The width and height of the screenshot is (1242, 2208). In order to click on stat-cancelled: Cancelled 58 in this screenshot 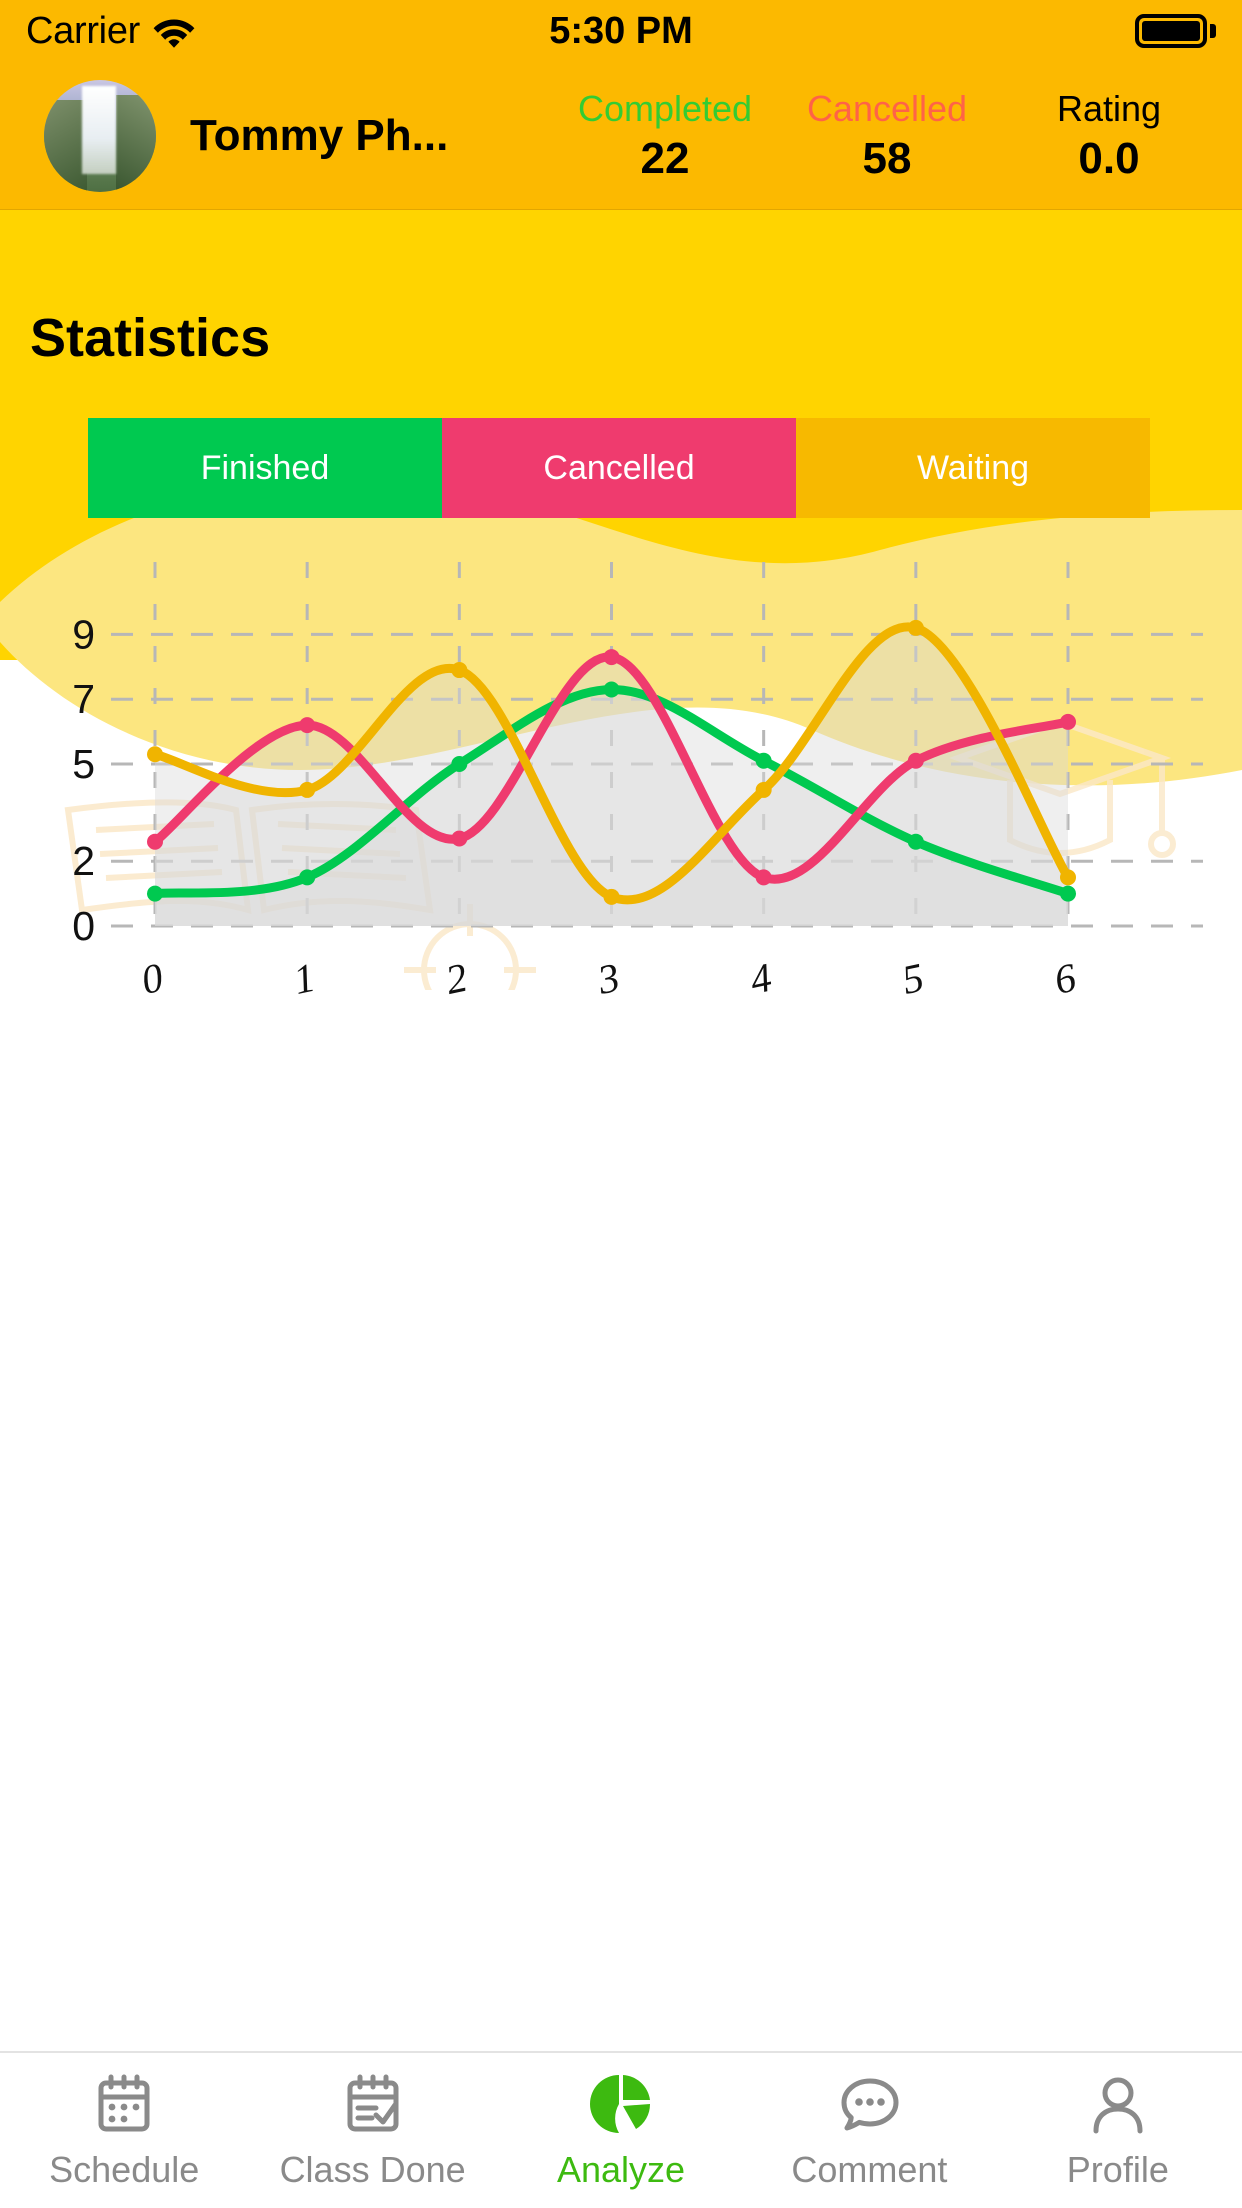, I will do `click(887, 136)`.